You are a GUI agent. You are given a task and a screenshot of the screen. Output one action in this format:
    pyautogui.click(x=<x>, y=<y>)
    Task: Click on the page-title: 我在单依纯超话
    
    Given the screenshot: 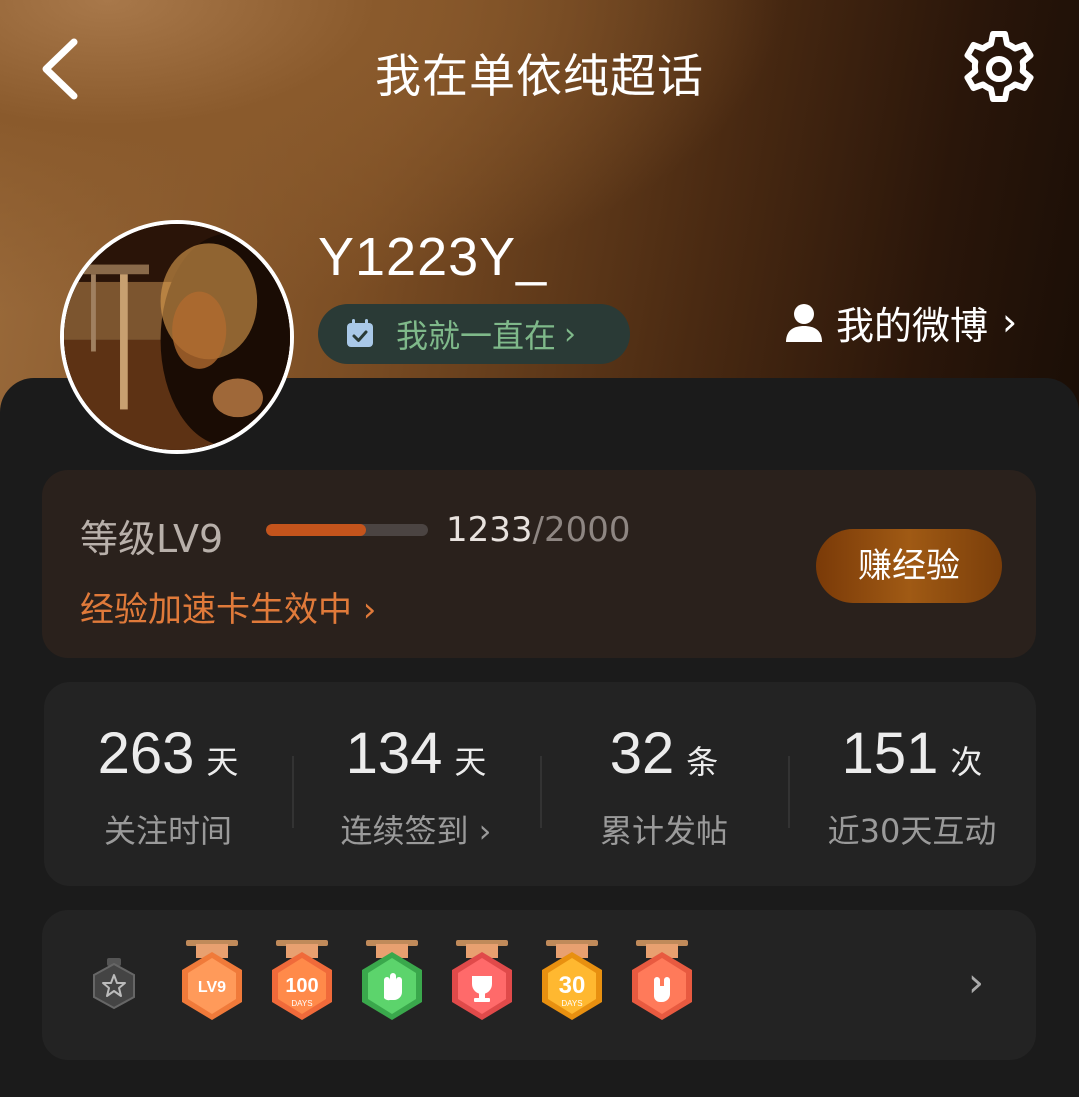 What is the action you would take?
    pyautogui.click(x=539, y=76)
    